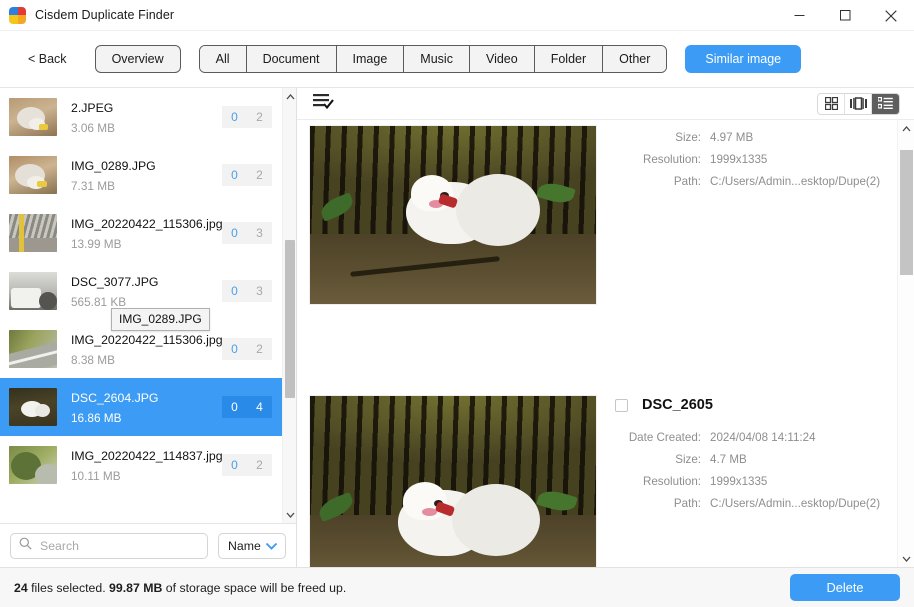 The height and width of the screenshot is (607, 914). I want to click on list-item-selected: DSC_2604.JPG 16.86 MB 0 4, so click(141, 407).